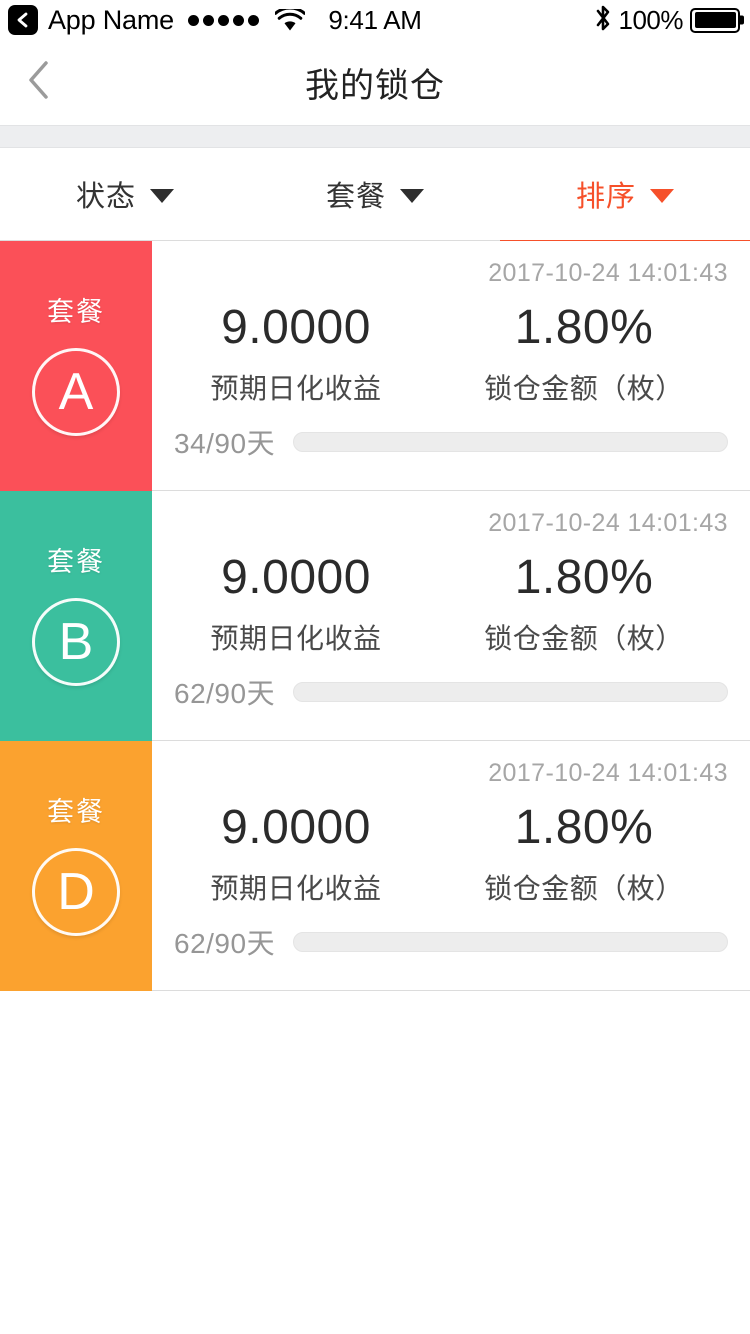 Image resolution: width=750 pixels, height=1334 pixels. I want to click on chevron-left-icon, so click(39, 82).